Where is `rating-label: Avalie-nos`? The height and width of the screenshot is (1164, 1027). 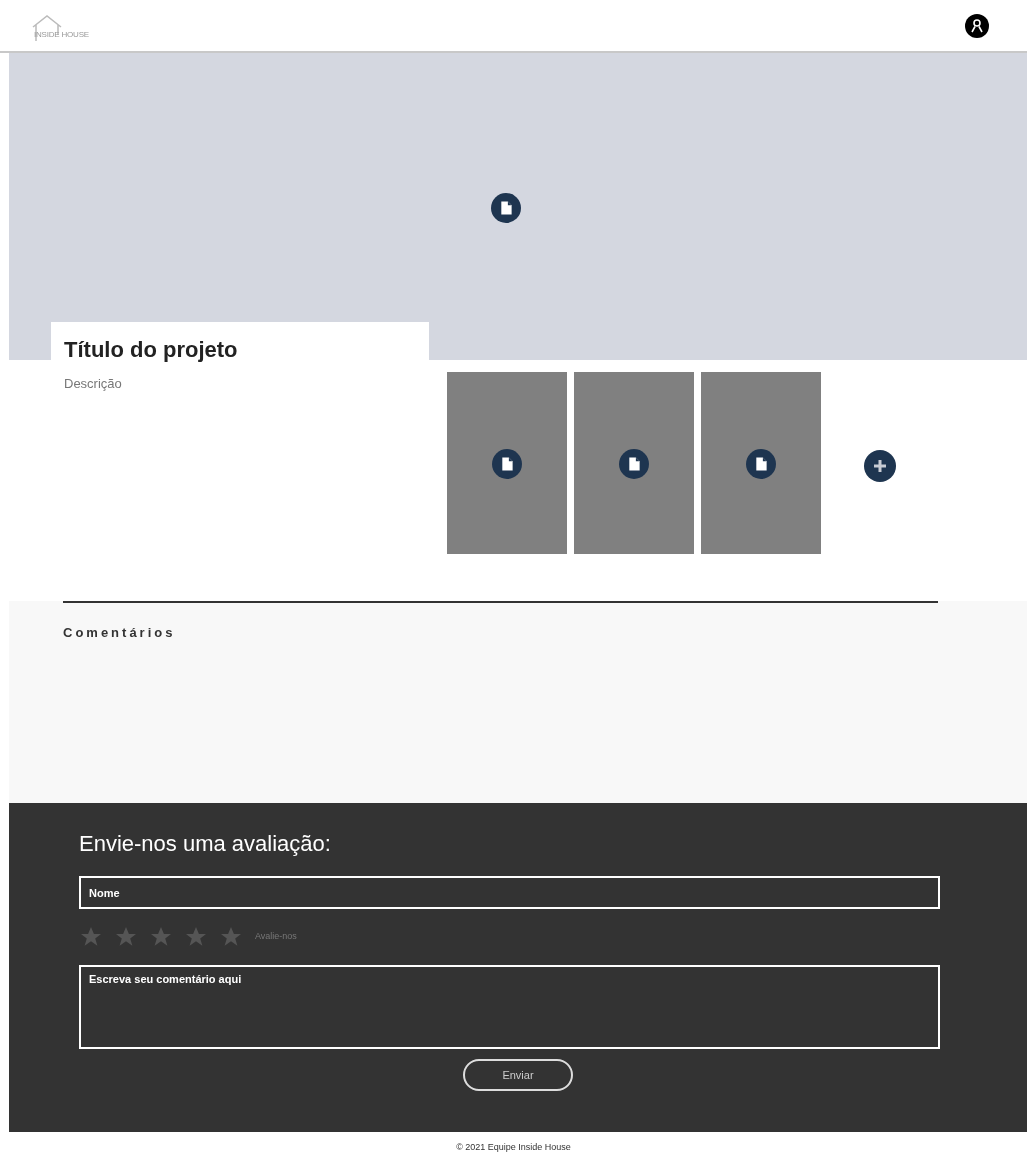 rating-label: Avalie-nos is located at coordinates (276, 937).